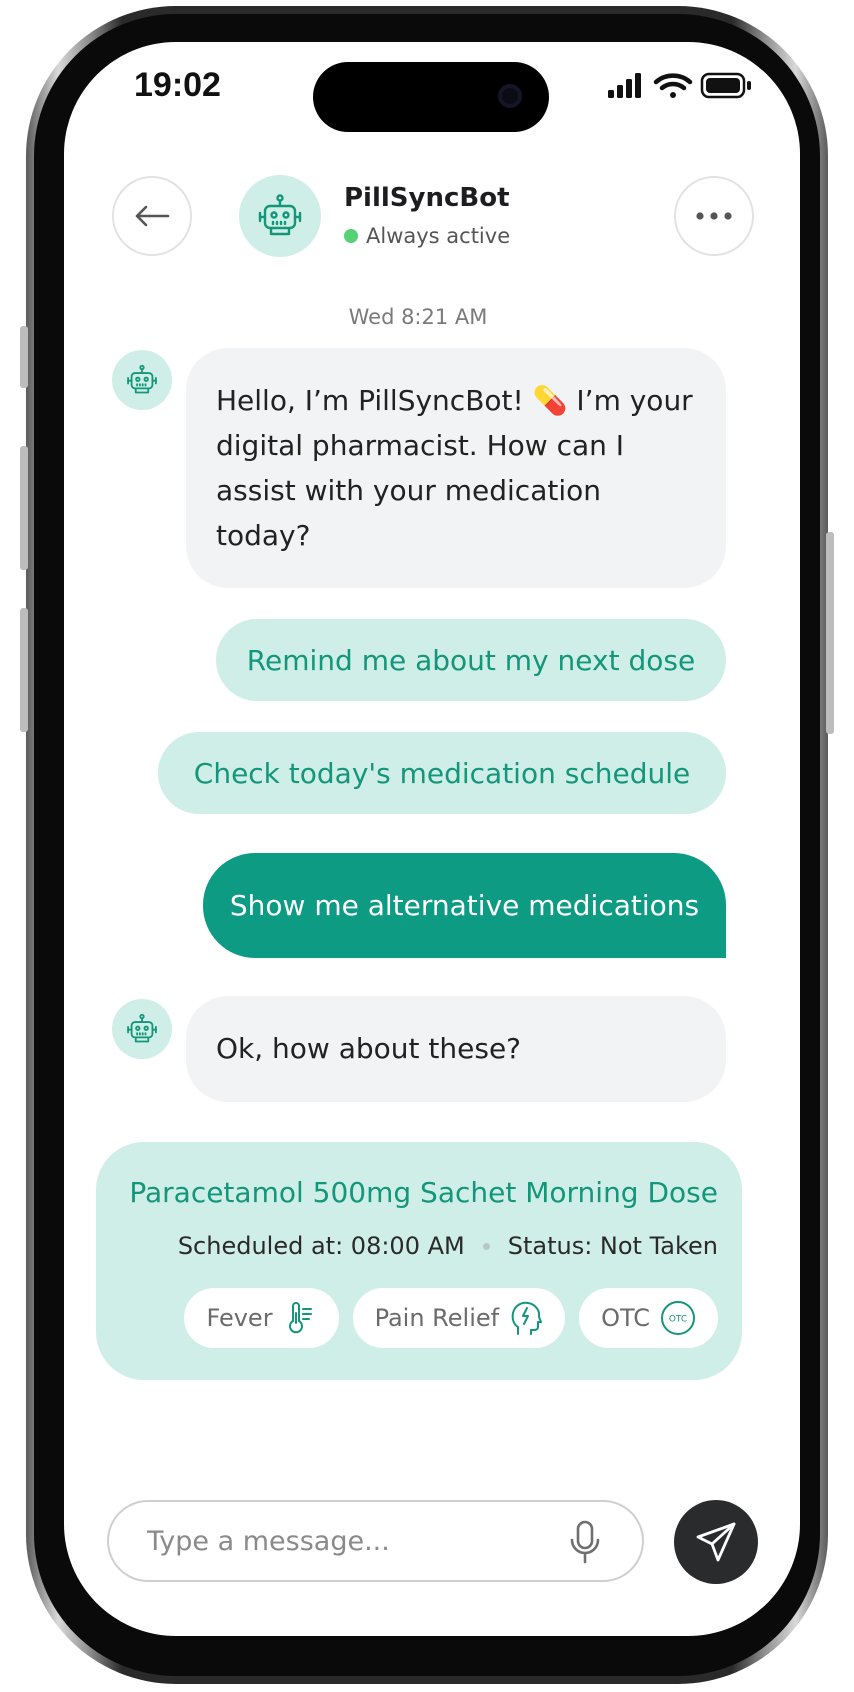 The height and width of the screenshot is (1692, 854). What do you see at coordinates (526, 1318) in the screenshot?
I see `head-pain-icon` at bounding box center [526, 1318].